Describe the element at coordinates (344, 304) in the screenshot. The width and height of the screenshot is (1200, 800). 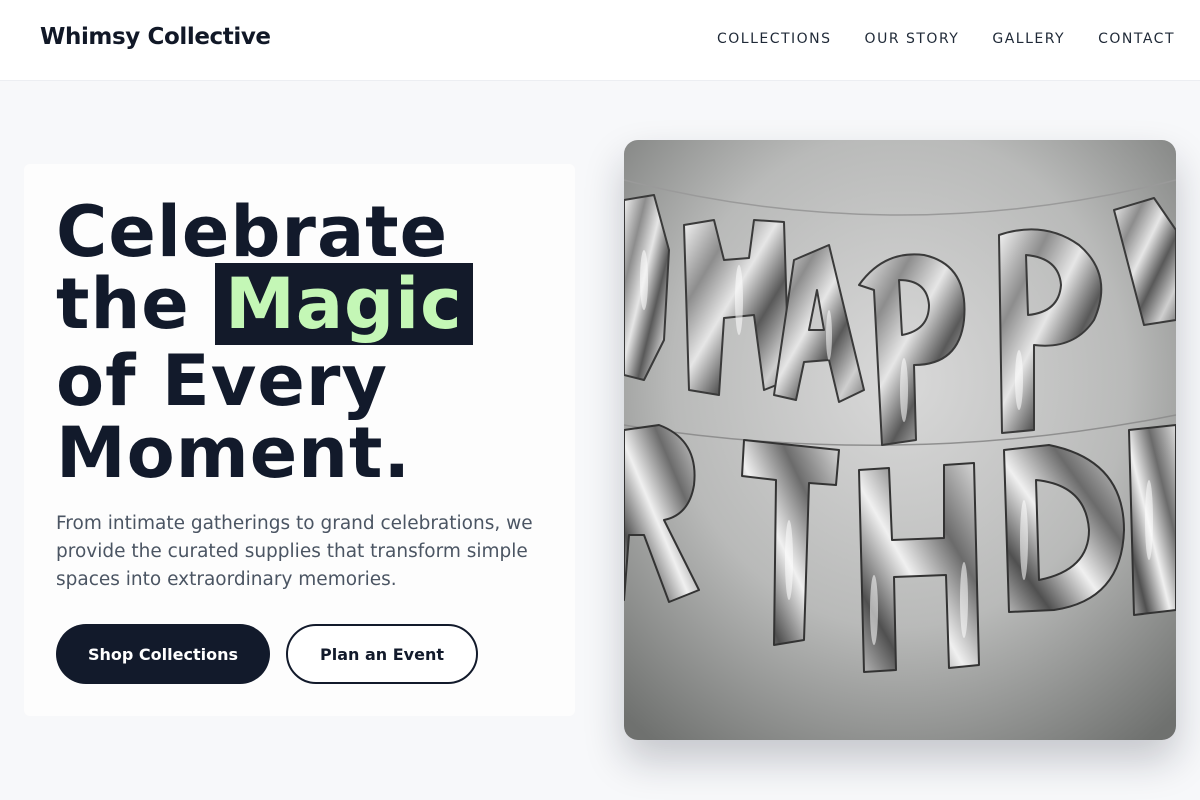
I see `headline-highlight: Magic` at that location.